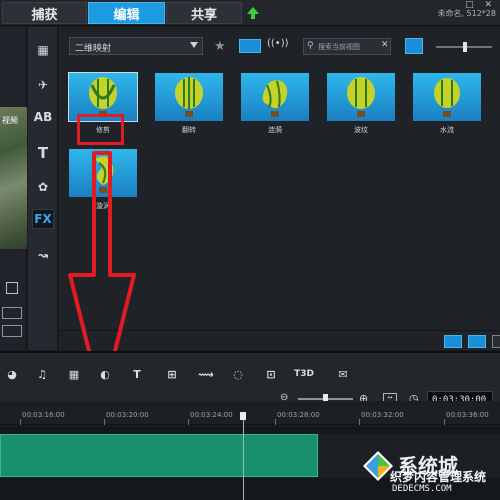 The width and height of the screenshot is (500, 500). What do you see at coordinates (222, 47) in the screenshot?
I see `add-favorite-icon: ★` at bounding box center [222, 47].